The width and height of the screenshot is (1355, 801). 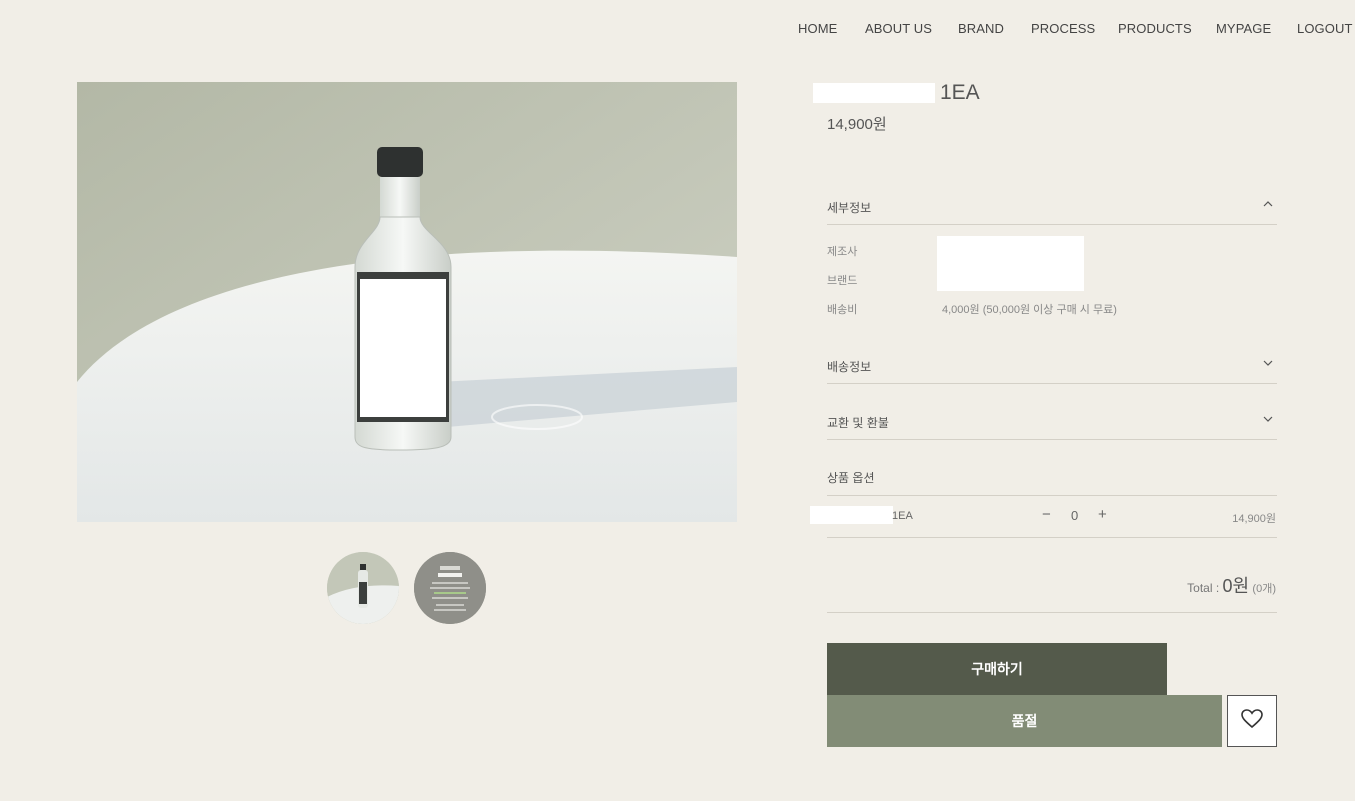 What do you see at coordinates (1052, 366) in the screenshot?
I see `accordion-shipping-header: 배송정보` at bounding box center [1052, 366].